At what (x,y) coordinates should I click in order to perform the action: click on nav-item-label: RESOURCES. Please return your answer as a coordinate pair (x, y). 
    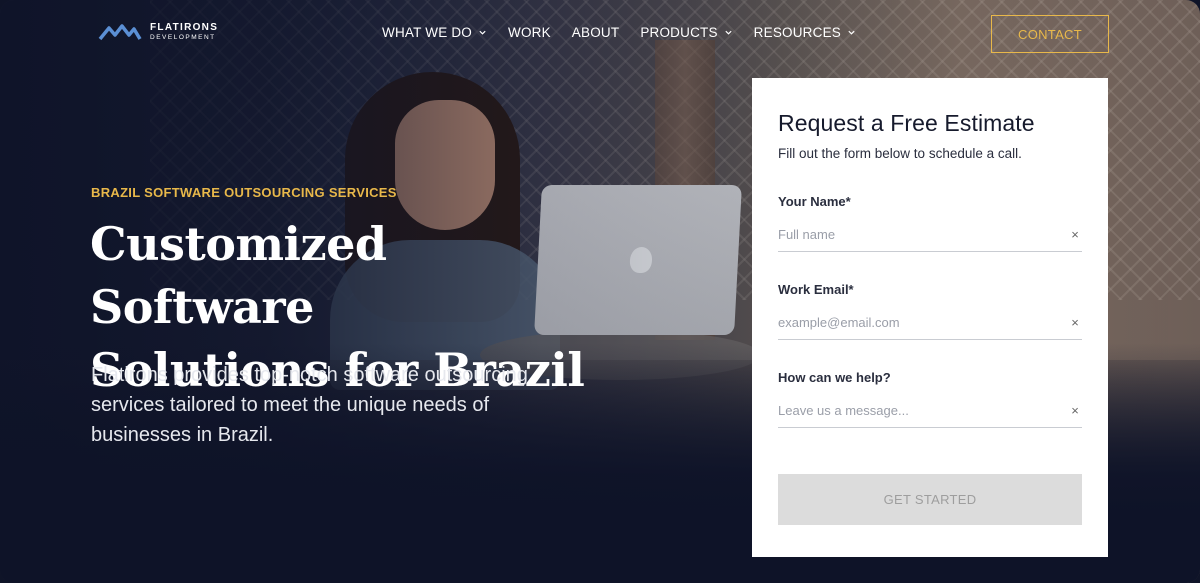
    Looking at the image, I should click on (797, 32).